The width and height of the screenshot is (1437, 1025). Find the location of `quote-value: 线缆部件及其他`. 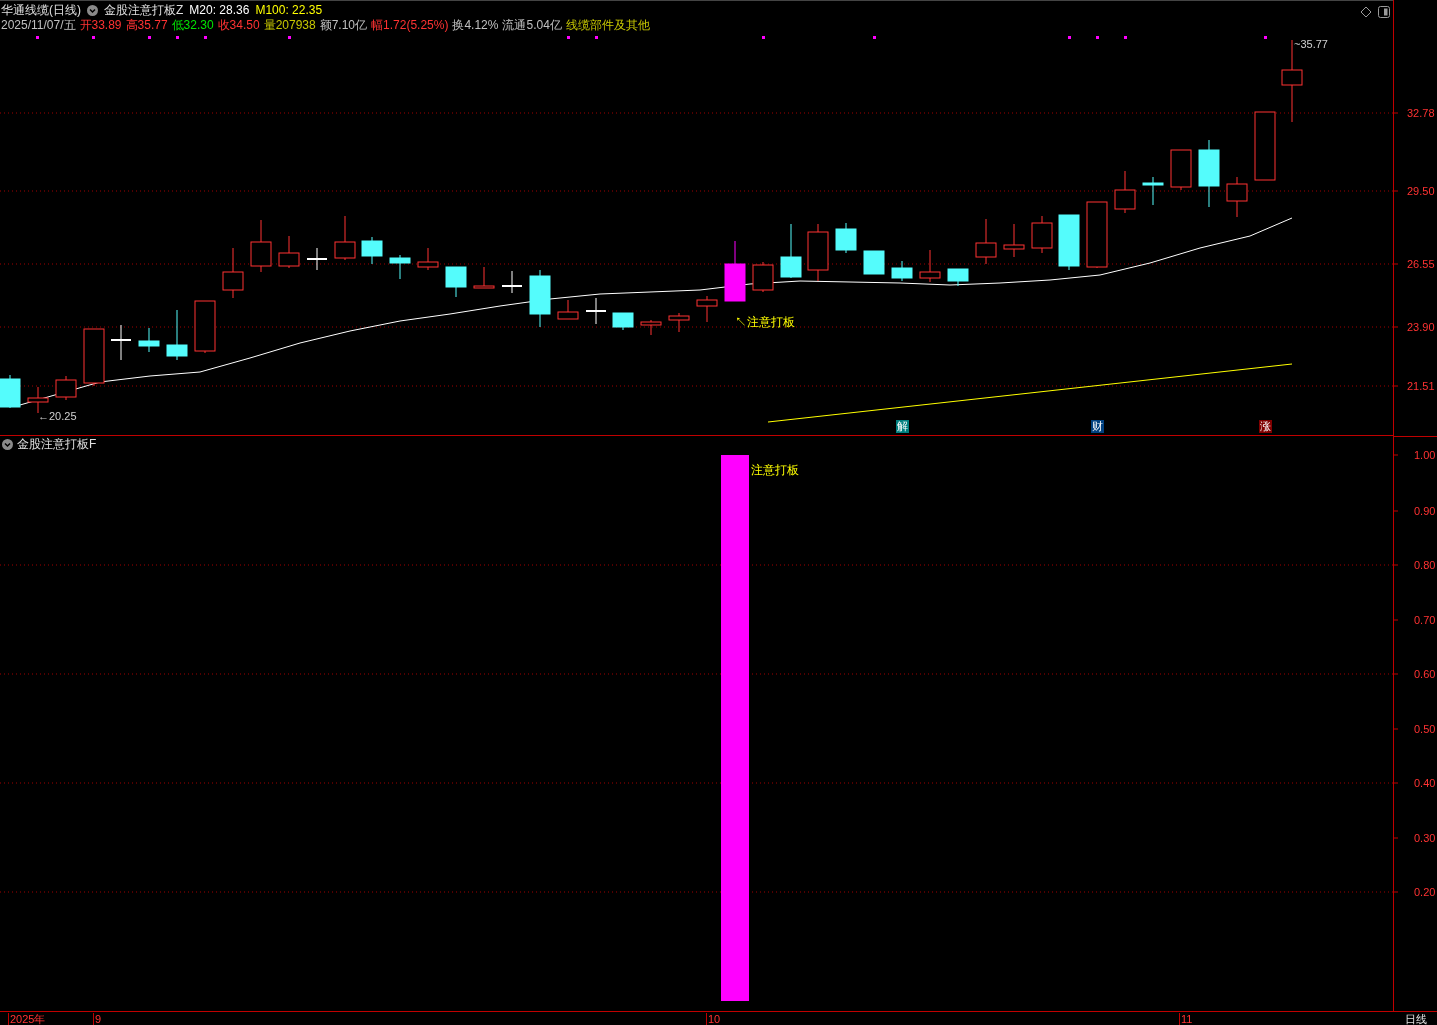

quote-value: 线缆部件及其他 is located at coordinates (607, 25).